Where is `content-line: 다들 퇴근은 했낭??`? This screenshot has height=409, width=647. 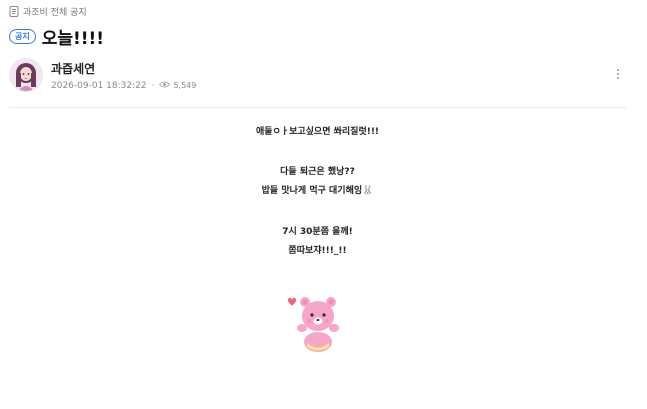
content-line: 다들 퇴근은 했낭?? is located at coordinates (317, 172).